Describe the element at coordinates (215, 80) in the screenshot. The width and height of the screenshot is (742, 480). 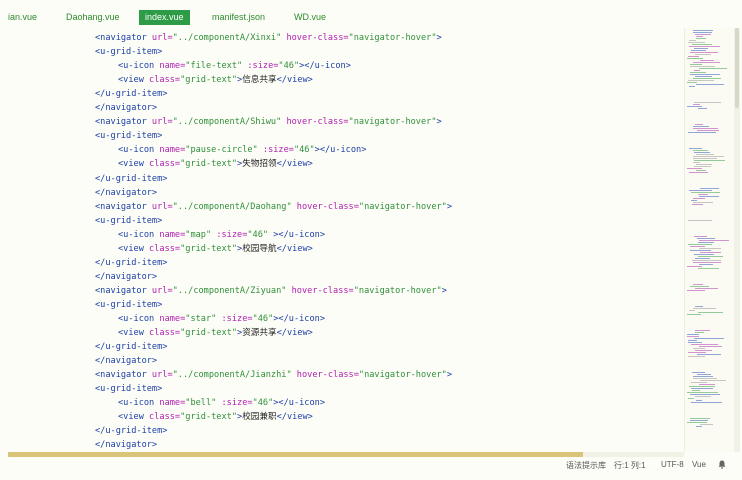
I see `code-line: <view class="grid-text">信息共享</view>` at that location.